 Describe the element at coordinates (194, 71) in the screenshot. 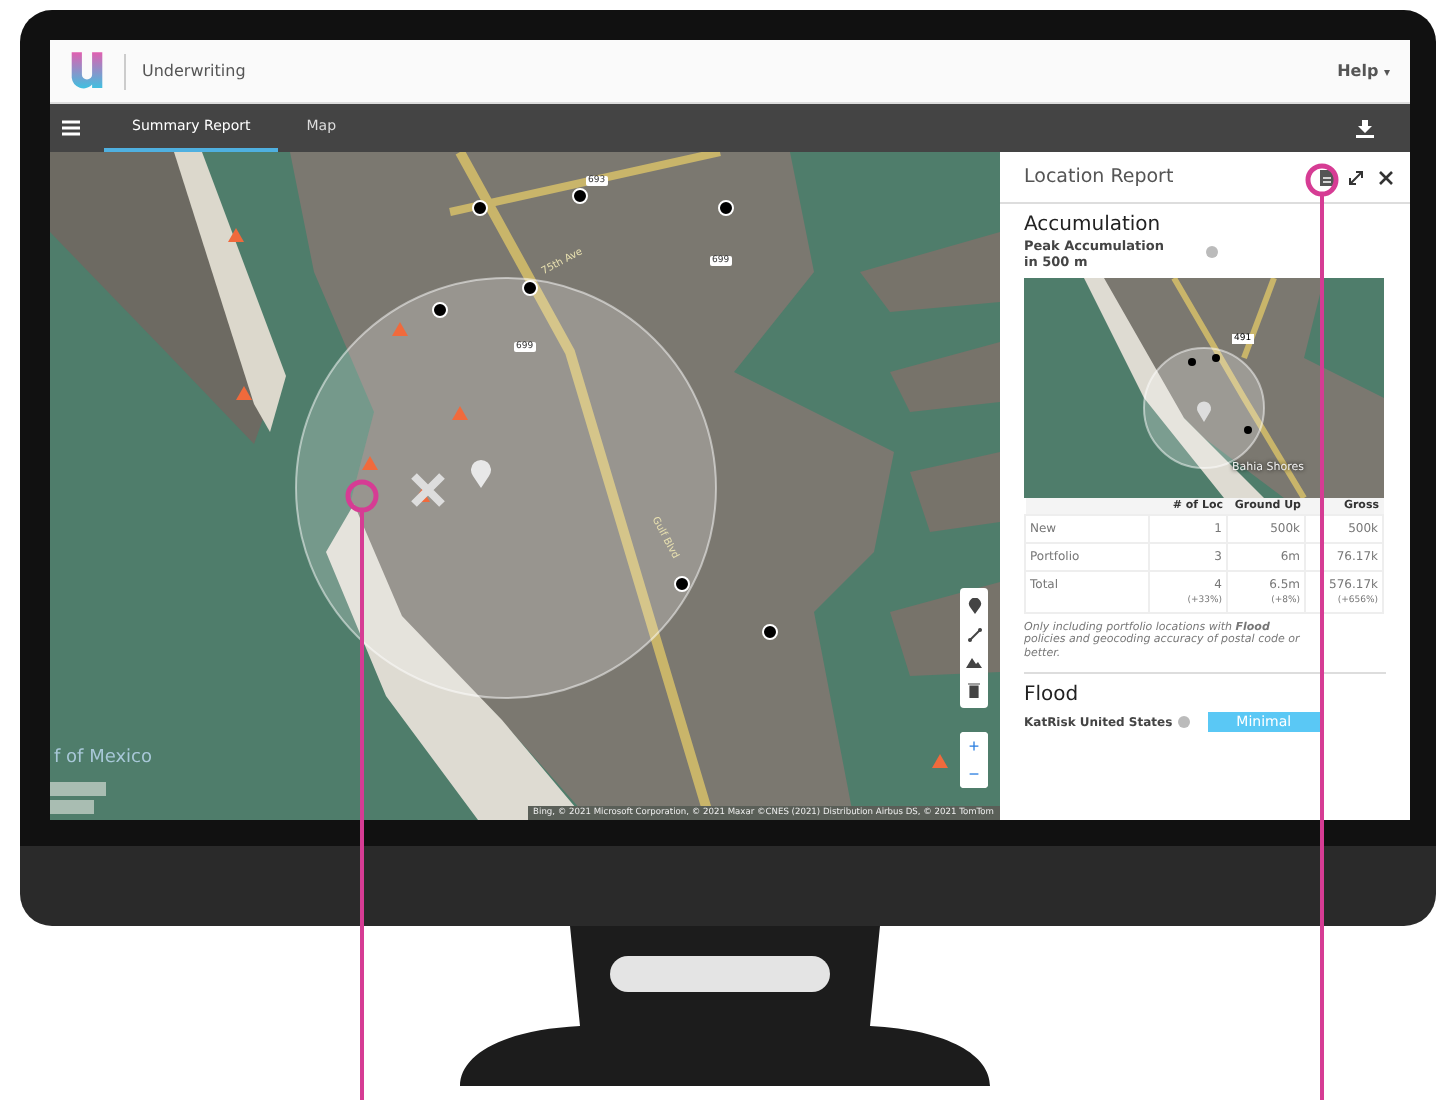

I see `app-name: Underwriting` at that location.